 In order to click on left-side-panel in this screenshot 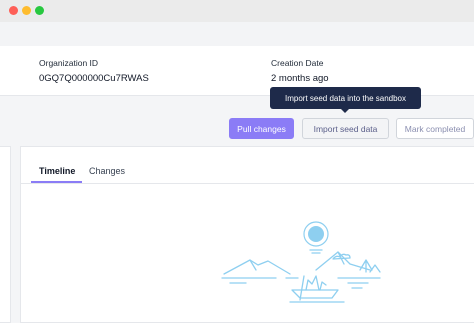, I will do `click(5, 234)`.